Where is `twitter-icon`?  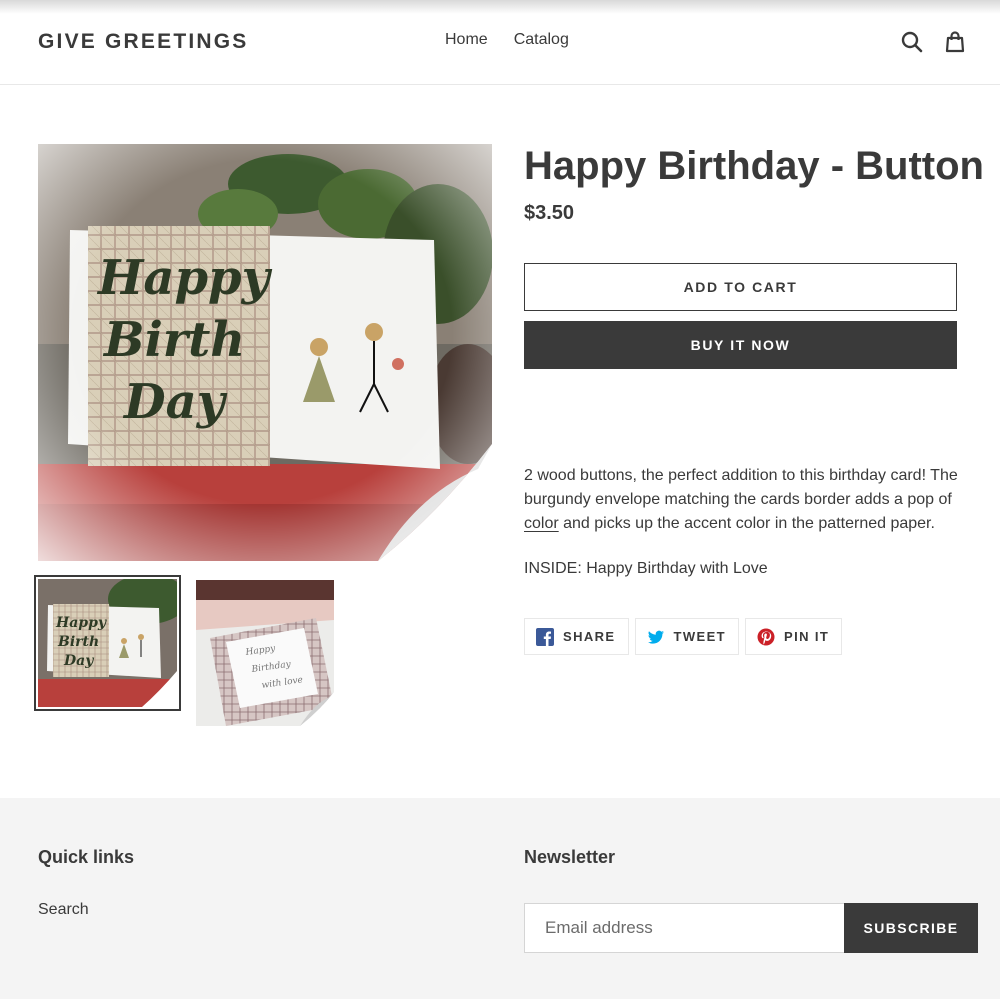
twitter-icon is located at coordinates (655, 637).